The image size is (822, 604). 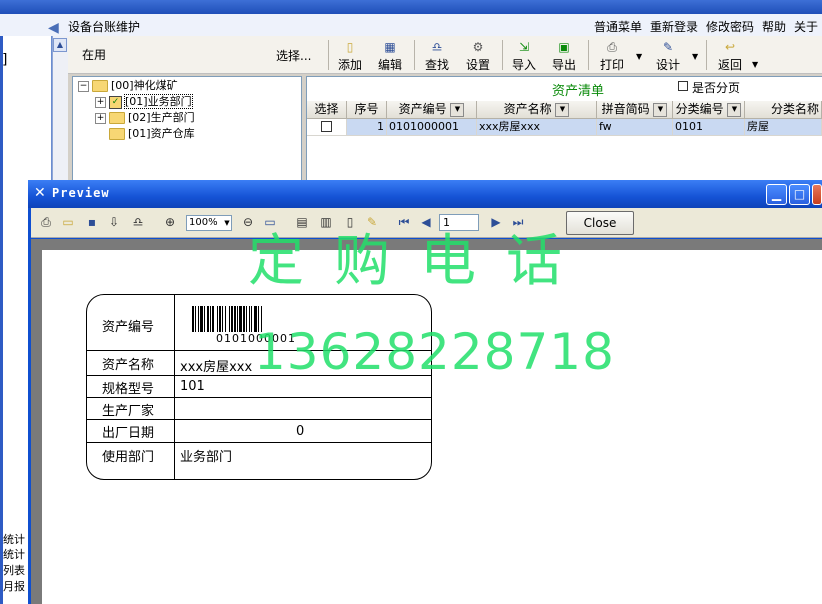 What do you see at coordinates (668, 47) in the screenshot?
I see `design-icon: ✎` at bounding box center [668, 47].